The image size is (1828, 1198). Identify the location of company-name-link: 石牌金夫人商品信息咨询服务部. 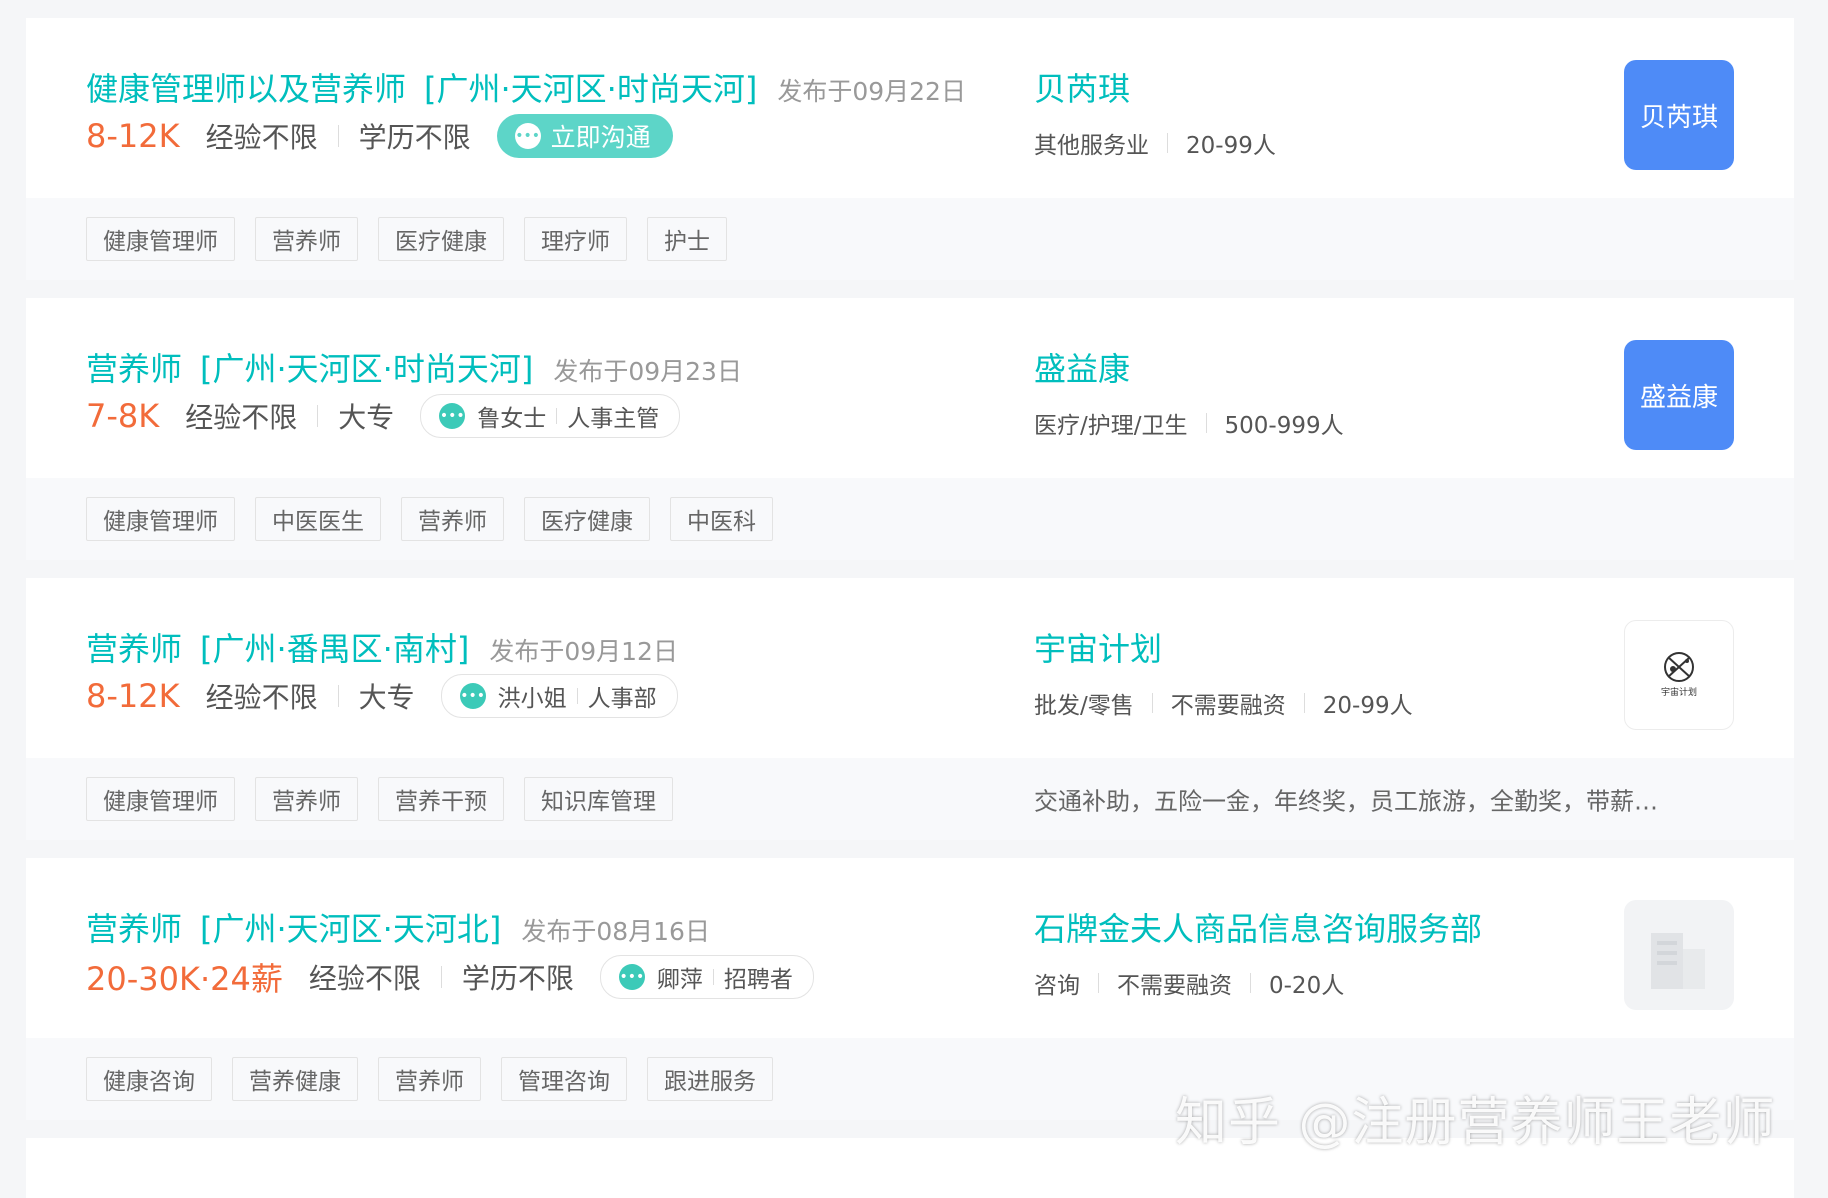
(1258, 927).